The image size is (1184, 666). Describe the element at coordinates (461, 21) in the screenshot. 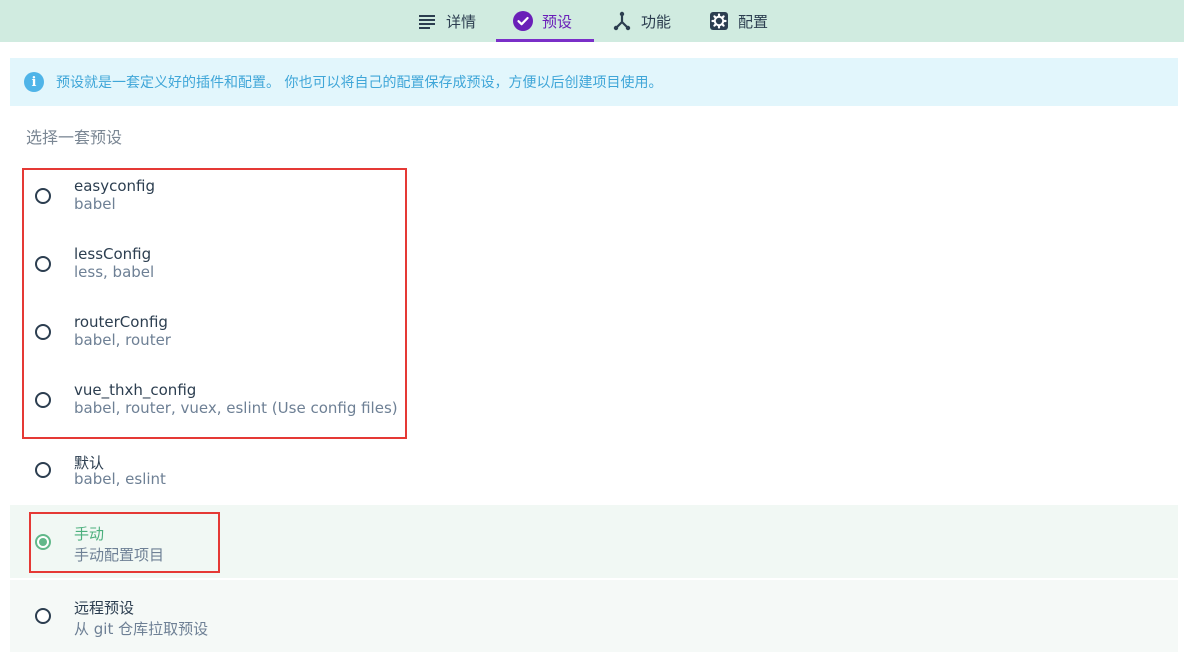

I see `tab-details-label: 详情` at that location.